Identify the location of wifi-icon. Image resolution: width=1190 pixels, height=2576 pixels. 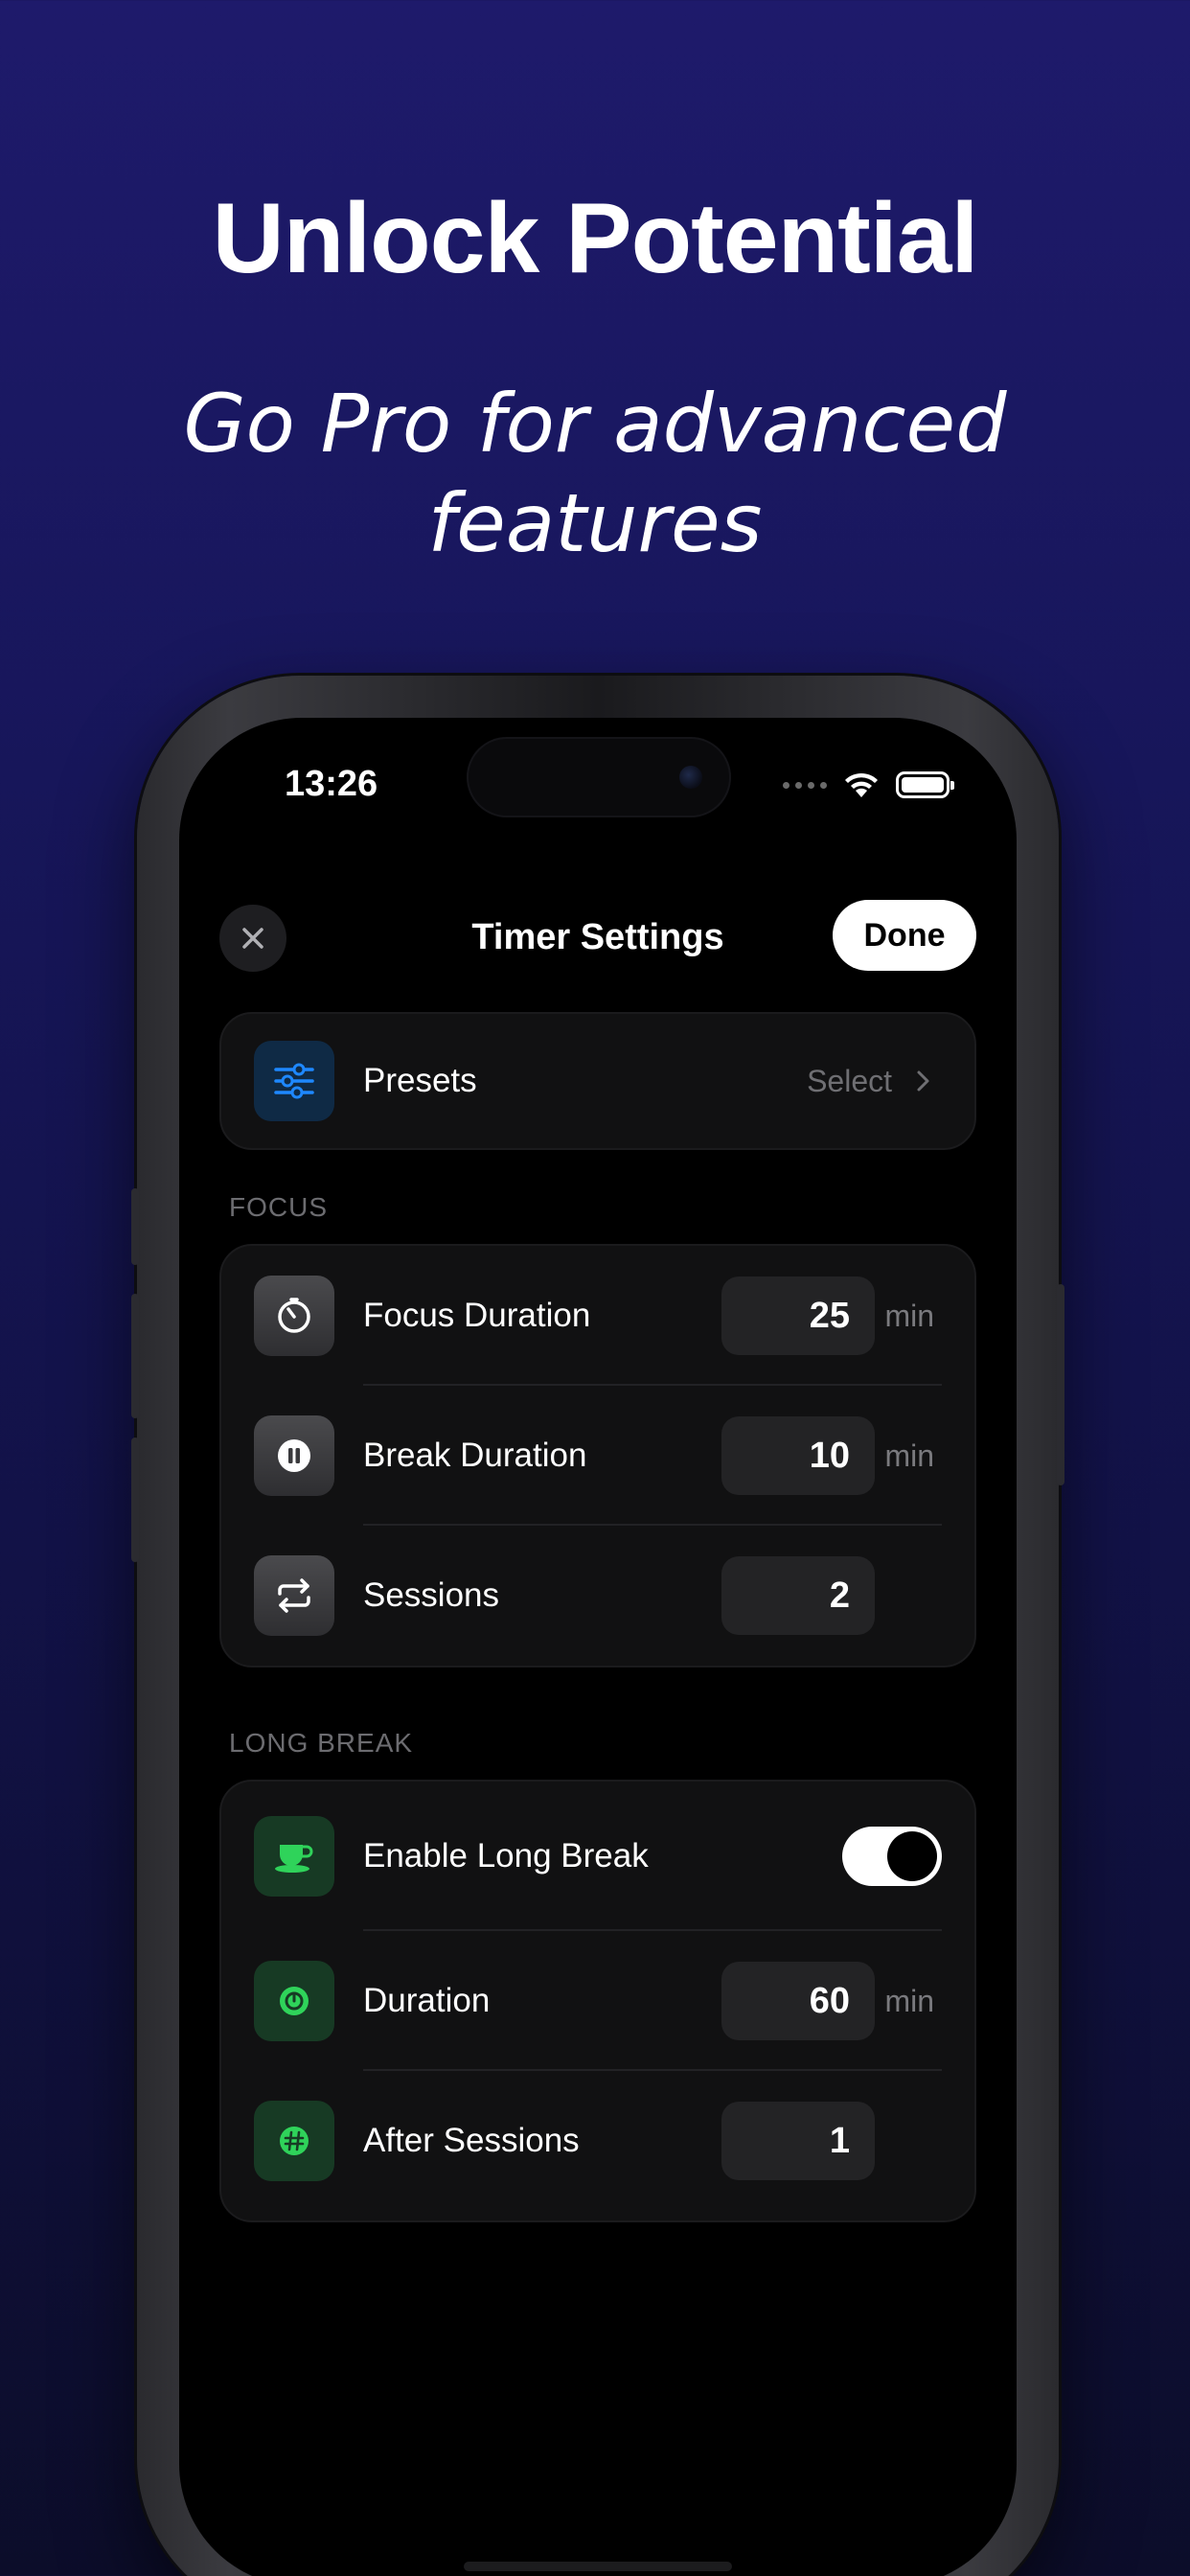
(862, 784).